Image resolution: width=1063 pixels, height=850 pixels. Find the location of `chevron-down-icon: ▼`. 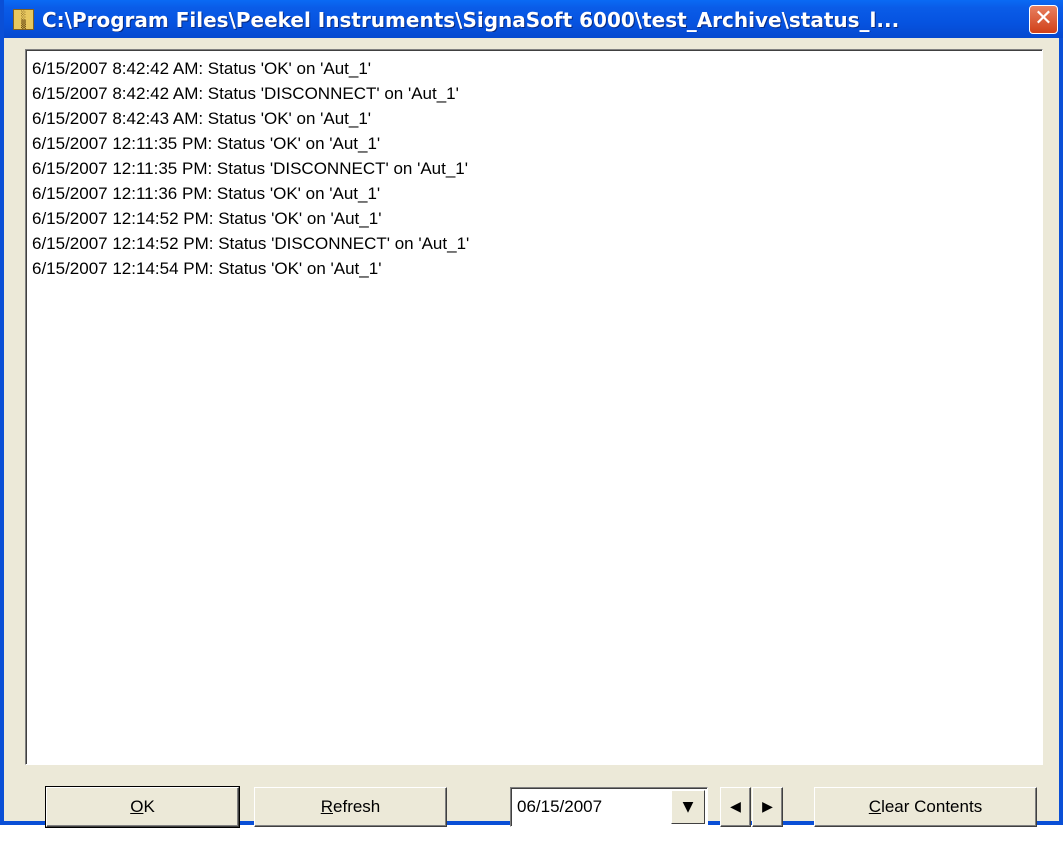

chevron-down-icon: ▼ is located at coordinates (688, 807).